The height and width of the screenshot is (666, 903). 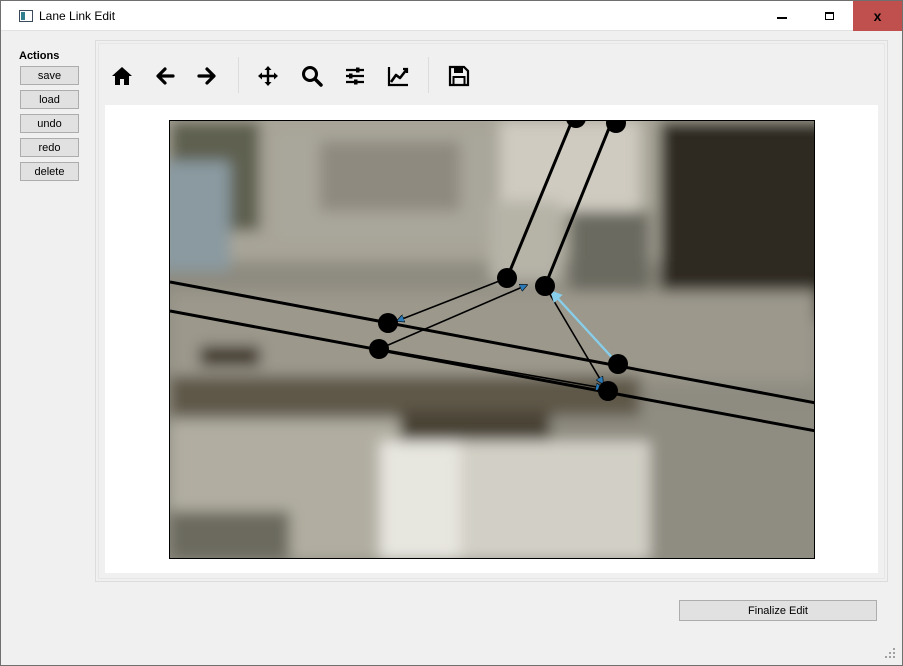 I want to click on pan-button, so click(x=268, y=76).